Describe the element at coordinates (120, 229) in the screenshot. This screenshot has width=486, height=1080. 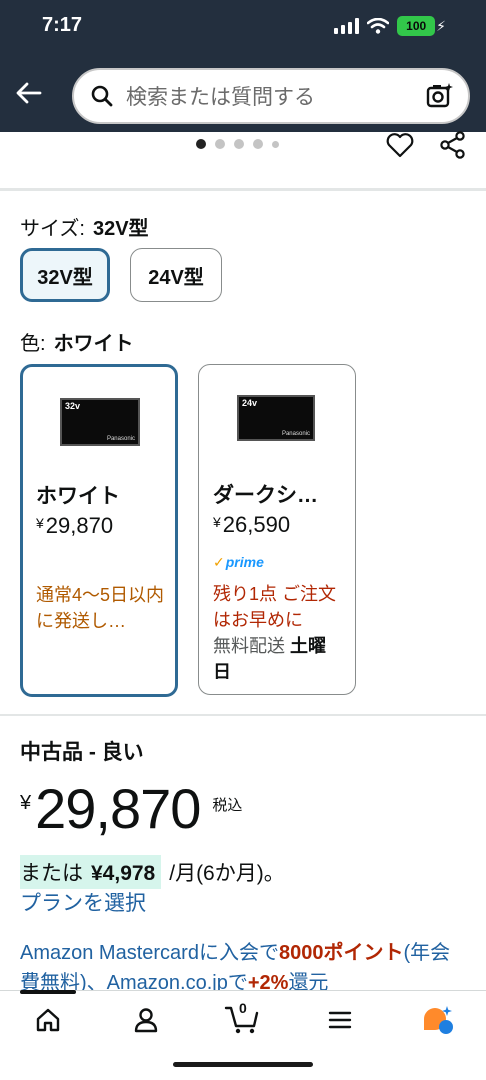
I see `size-selected-value: 32V型` at that location.